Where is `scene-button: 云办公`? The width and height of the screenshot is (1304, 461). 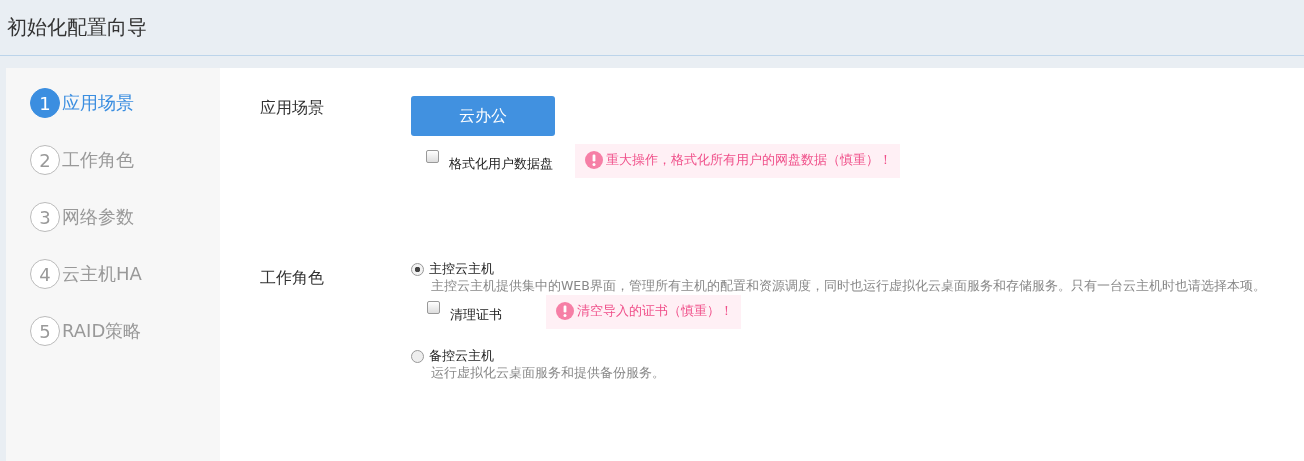 scene-button: 云办公 is located at coordinates (483, 116).